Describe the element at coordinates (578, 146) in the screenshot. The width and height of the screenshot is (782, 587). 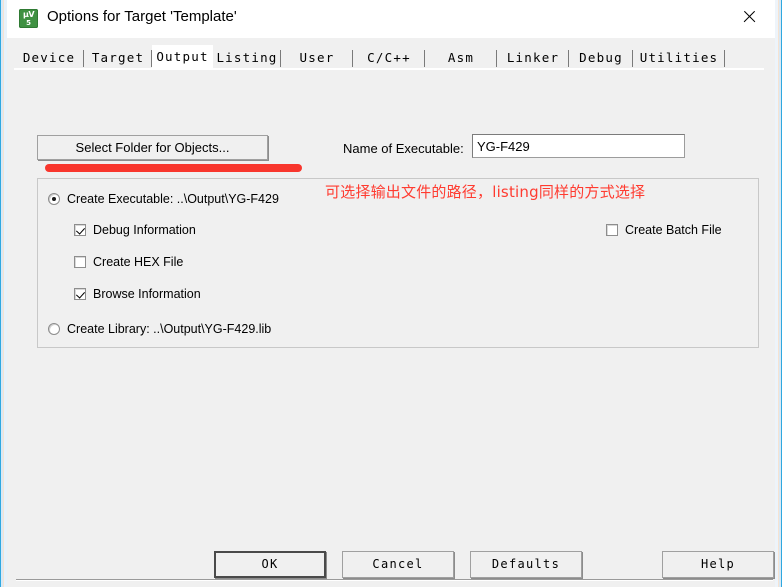
I see `name-of-executable-input` at that location.